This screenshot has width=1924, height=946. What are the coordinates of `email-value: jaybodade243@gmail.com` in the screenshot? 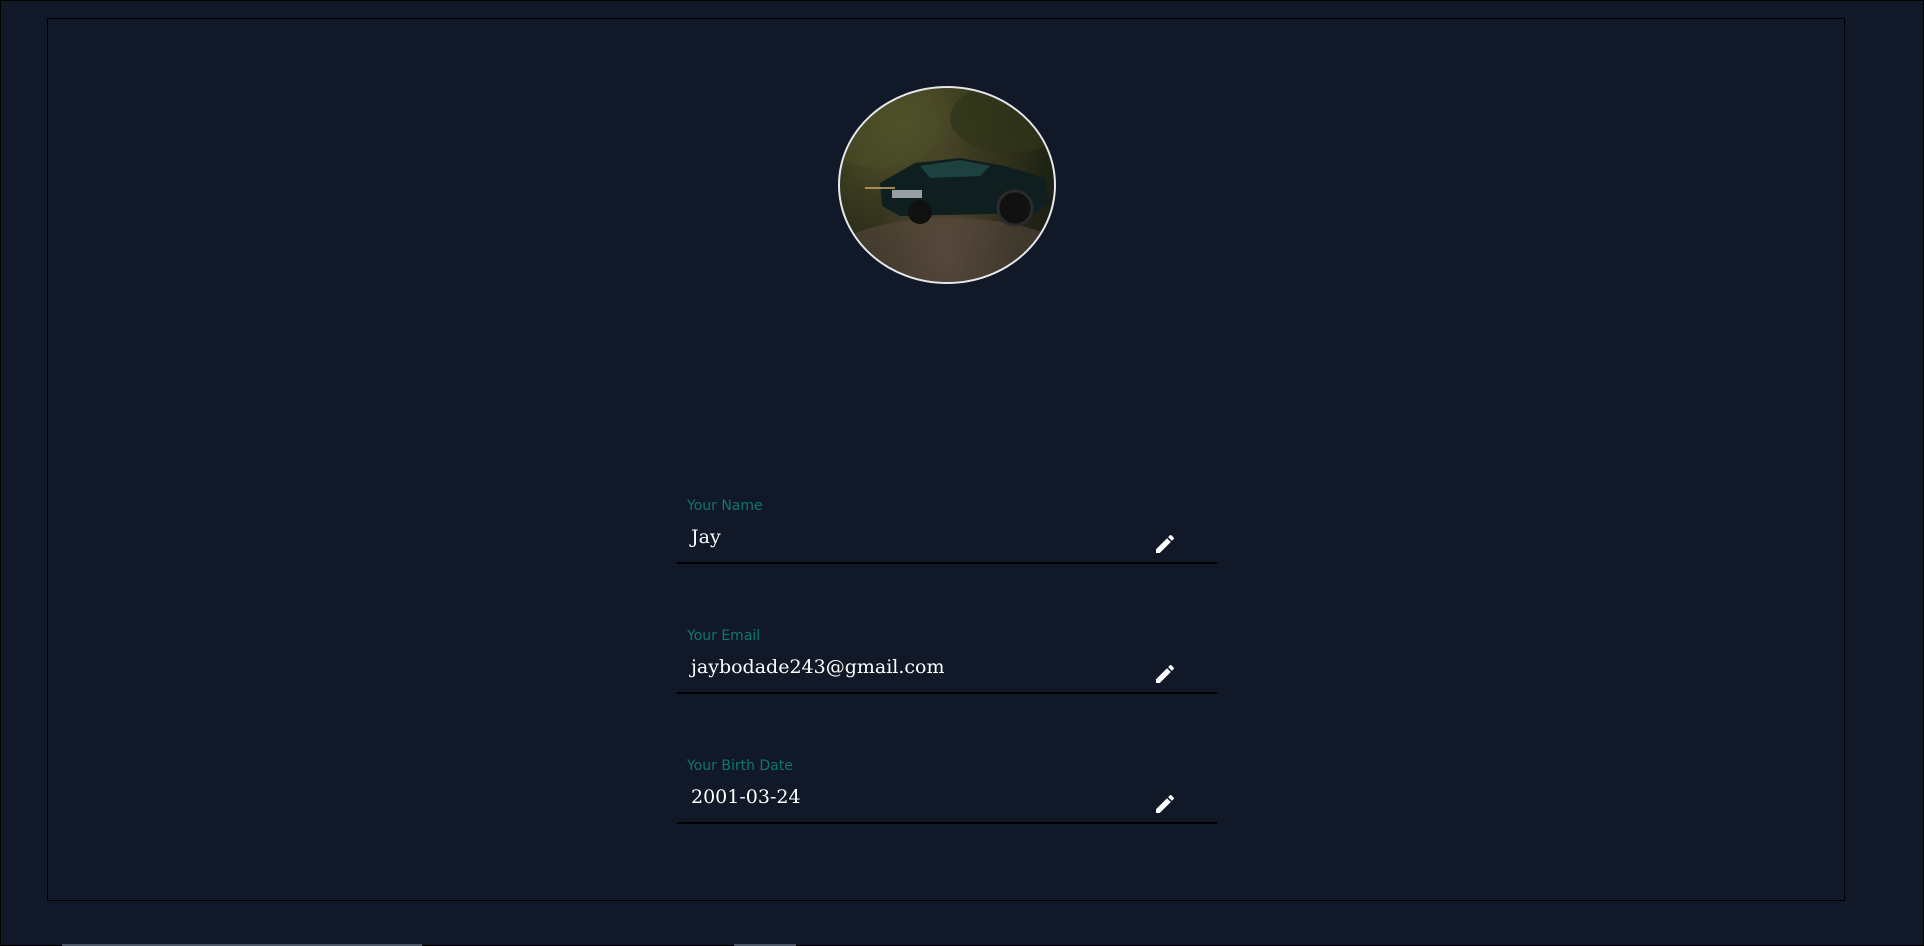 It's located at (818, 667).